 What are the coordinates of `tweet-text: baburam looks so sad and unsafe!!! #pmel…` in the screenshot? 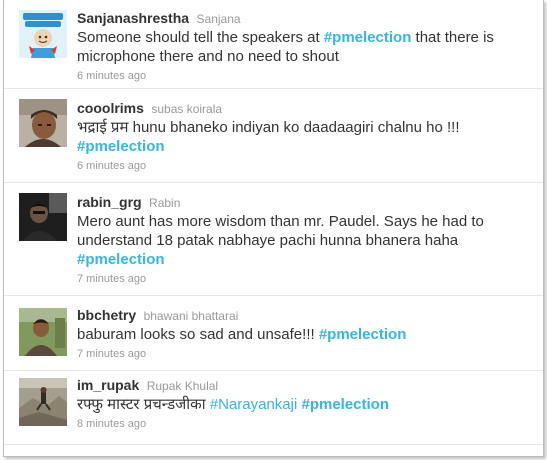 It's located at (242, 334).